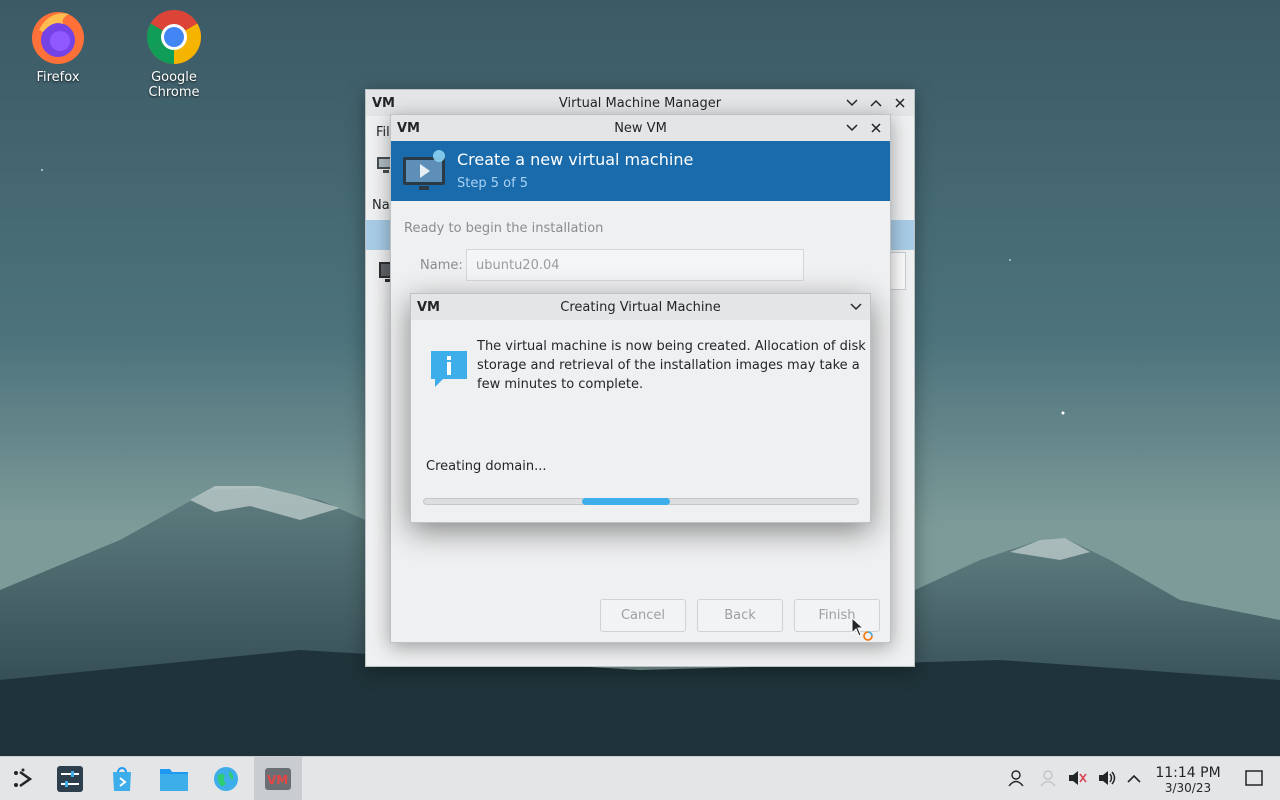 This screenshot has width=1280, height=800. I want to click on show-desktop-icon, so click(1254, 780).